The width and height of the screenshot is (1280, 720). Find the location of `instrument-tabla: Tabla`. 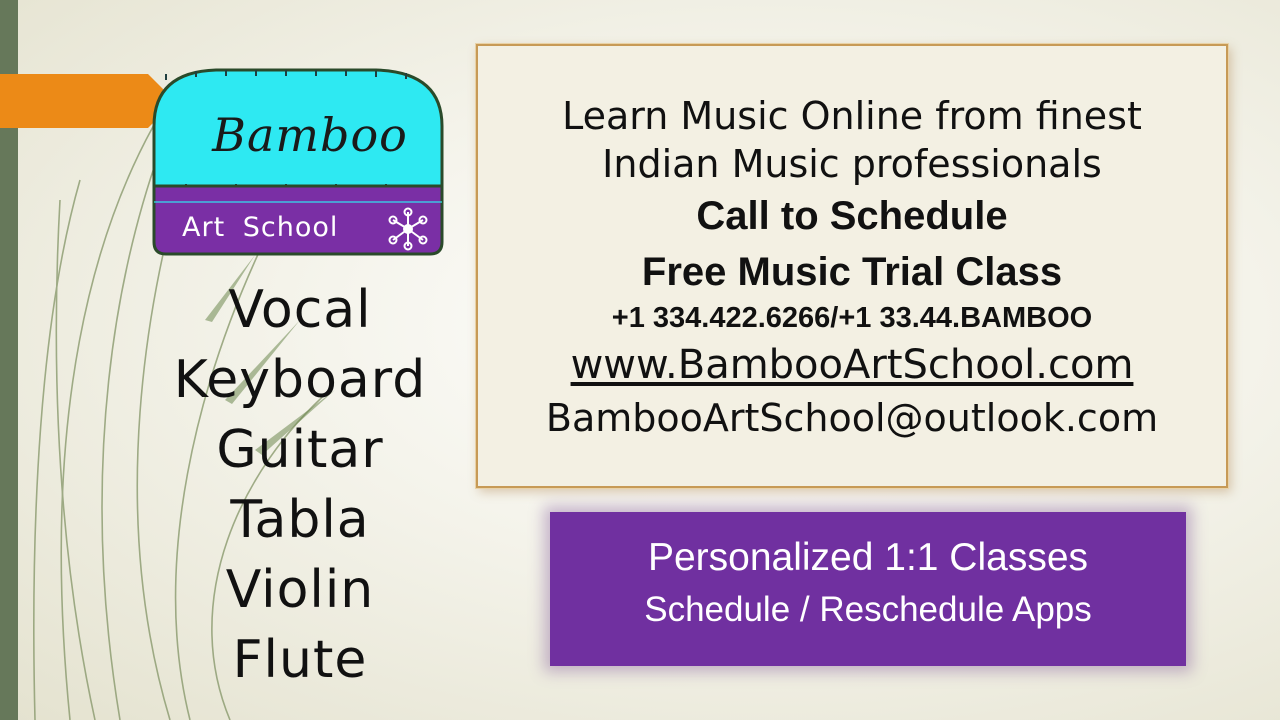

instrument-tabla: Tabla is located at coordinates (300, 520).